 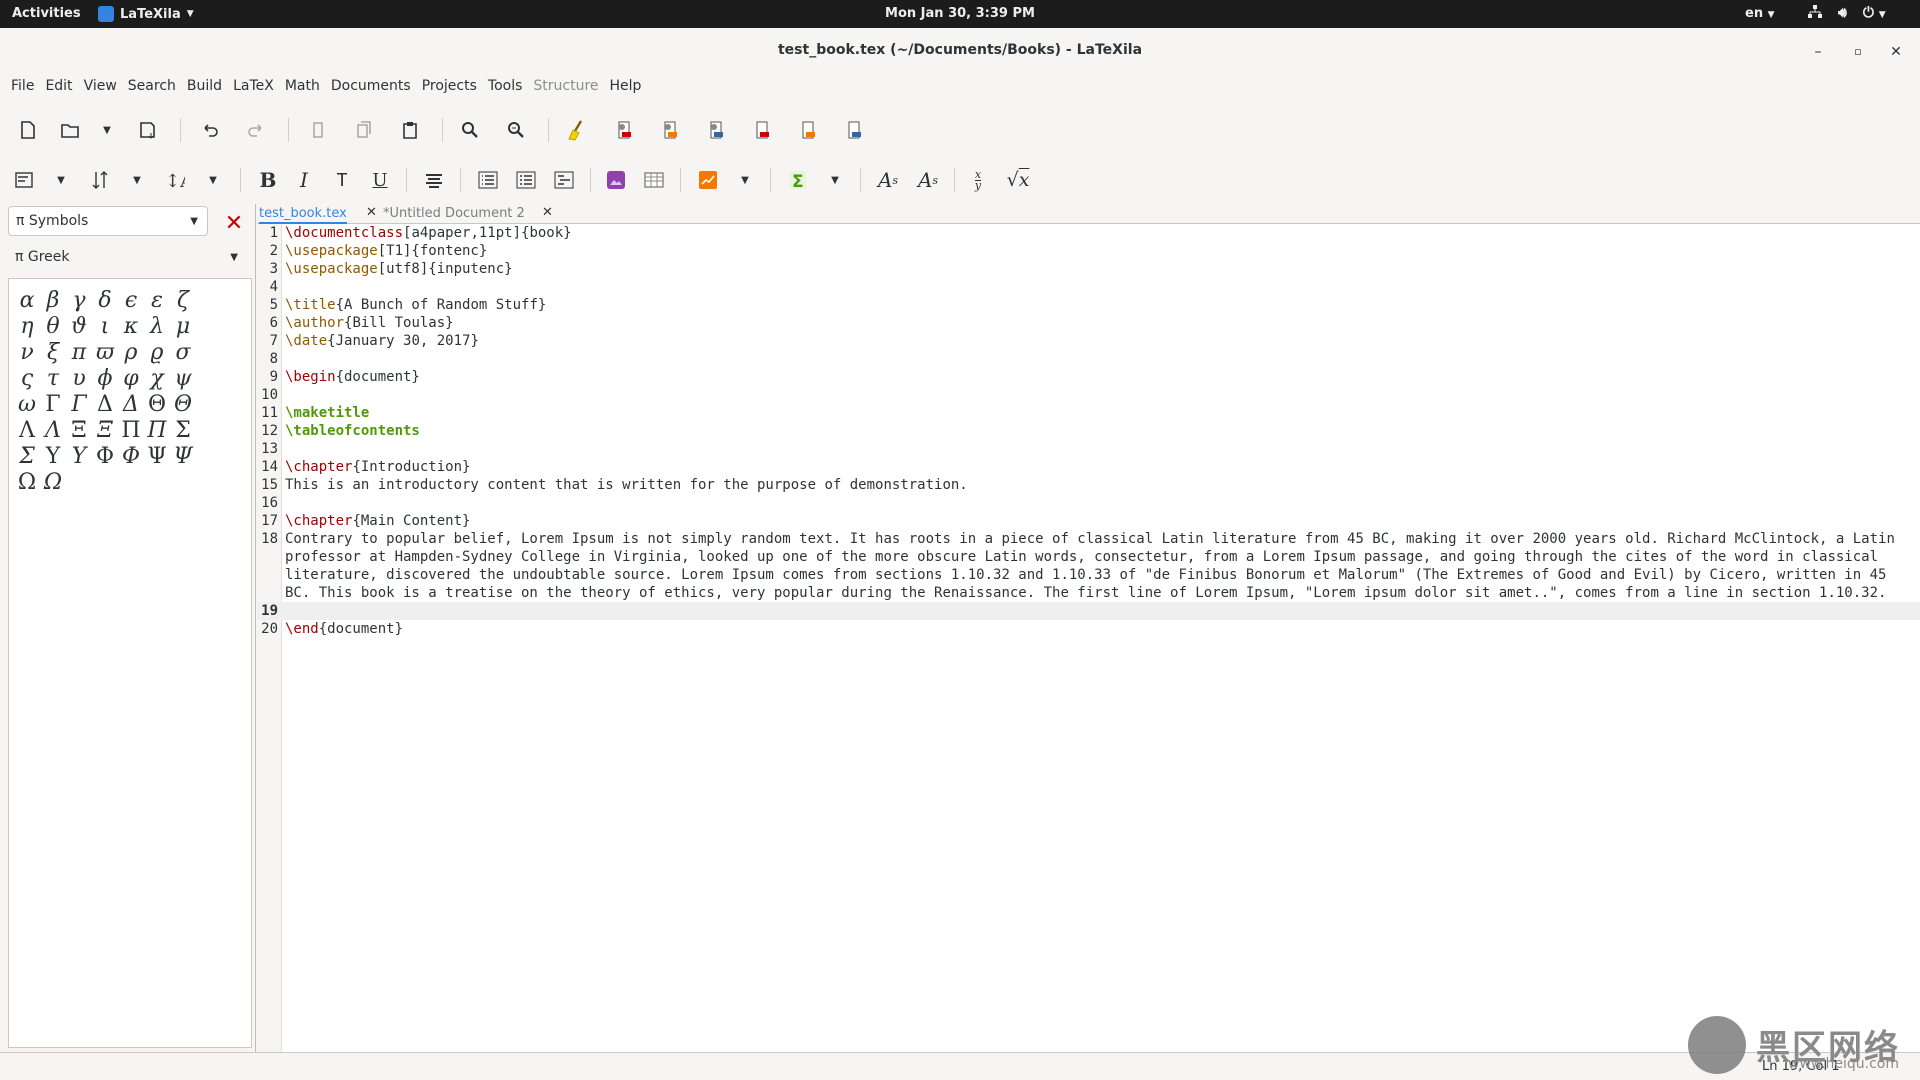 I want to click on presentation-chart-icon, so click(x=708, y=180).